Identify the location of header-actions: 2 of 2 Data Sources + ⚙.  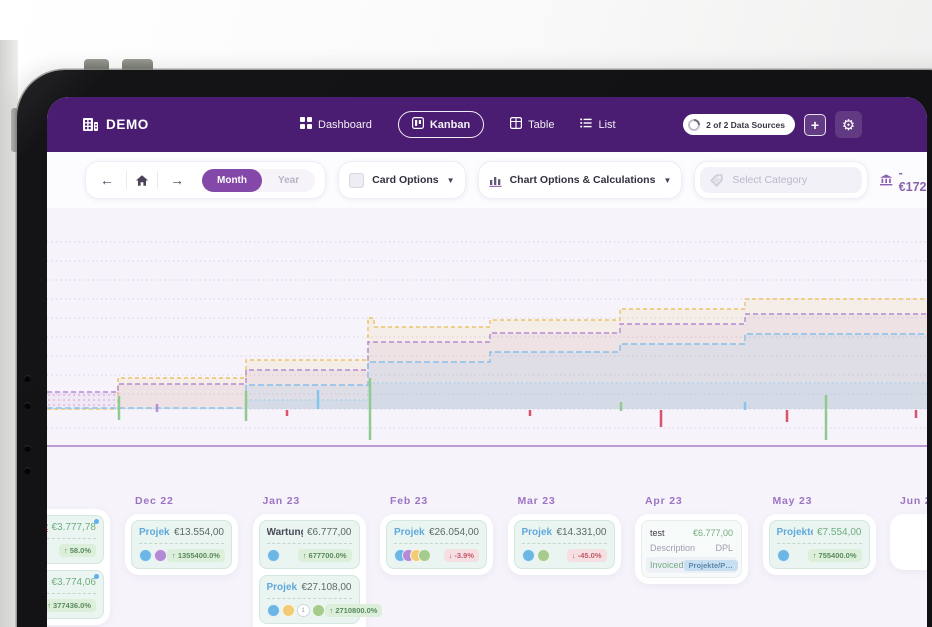
(772, 124).